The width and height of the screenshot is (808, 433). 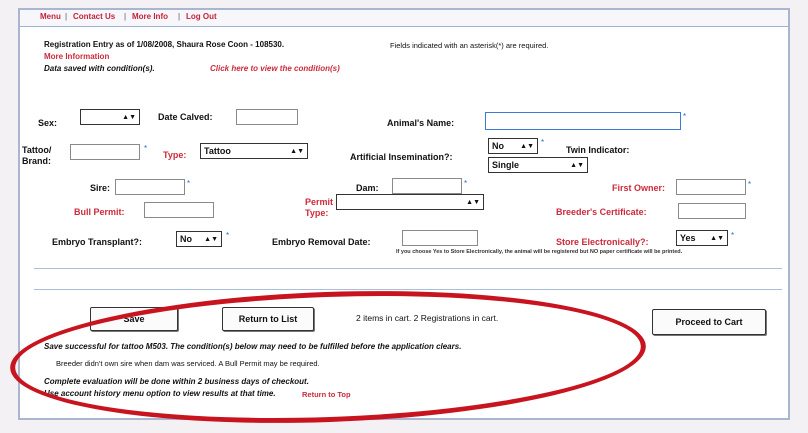 I want to click on dam-input, so click(x=427, y=186).